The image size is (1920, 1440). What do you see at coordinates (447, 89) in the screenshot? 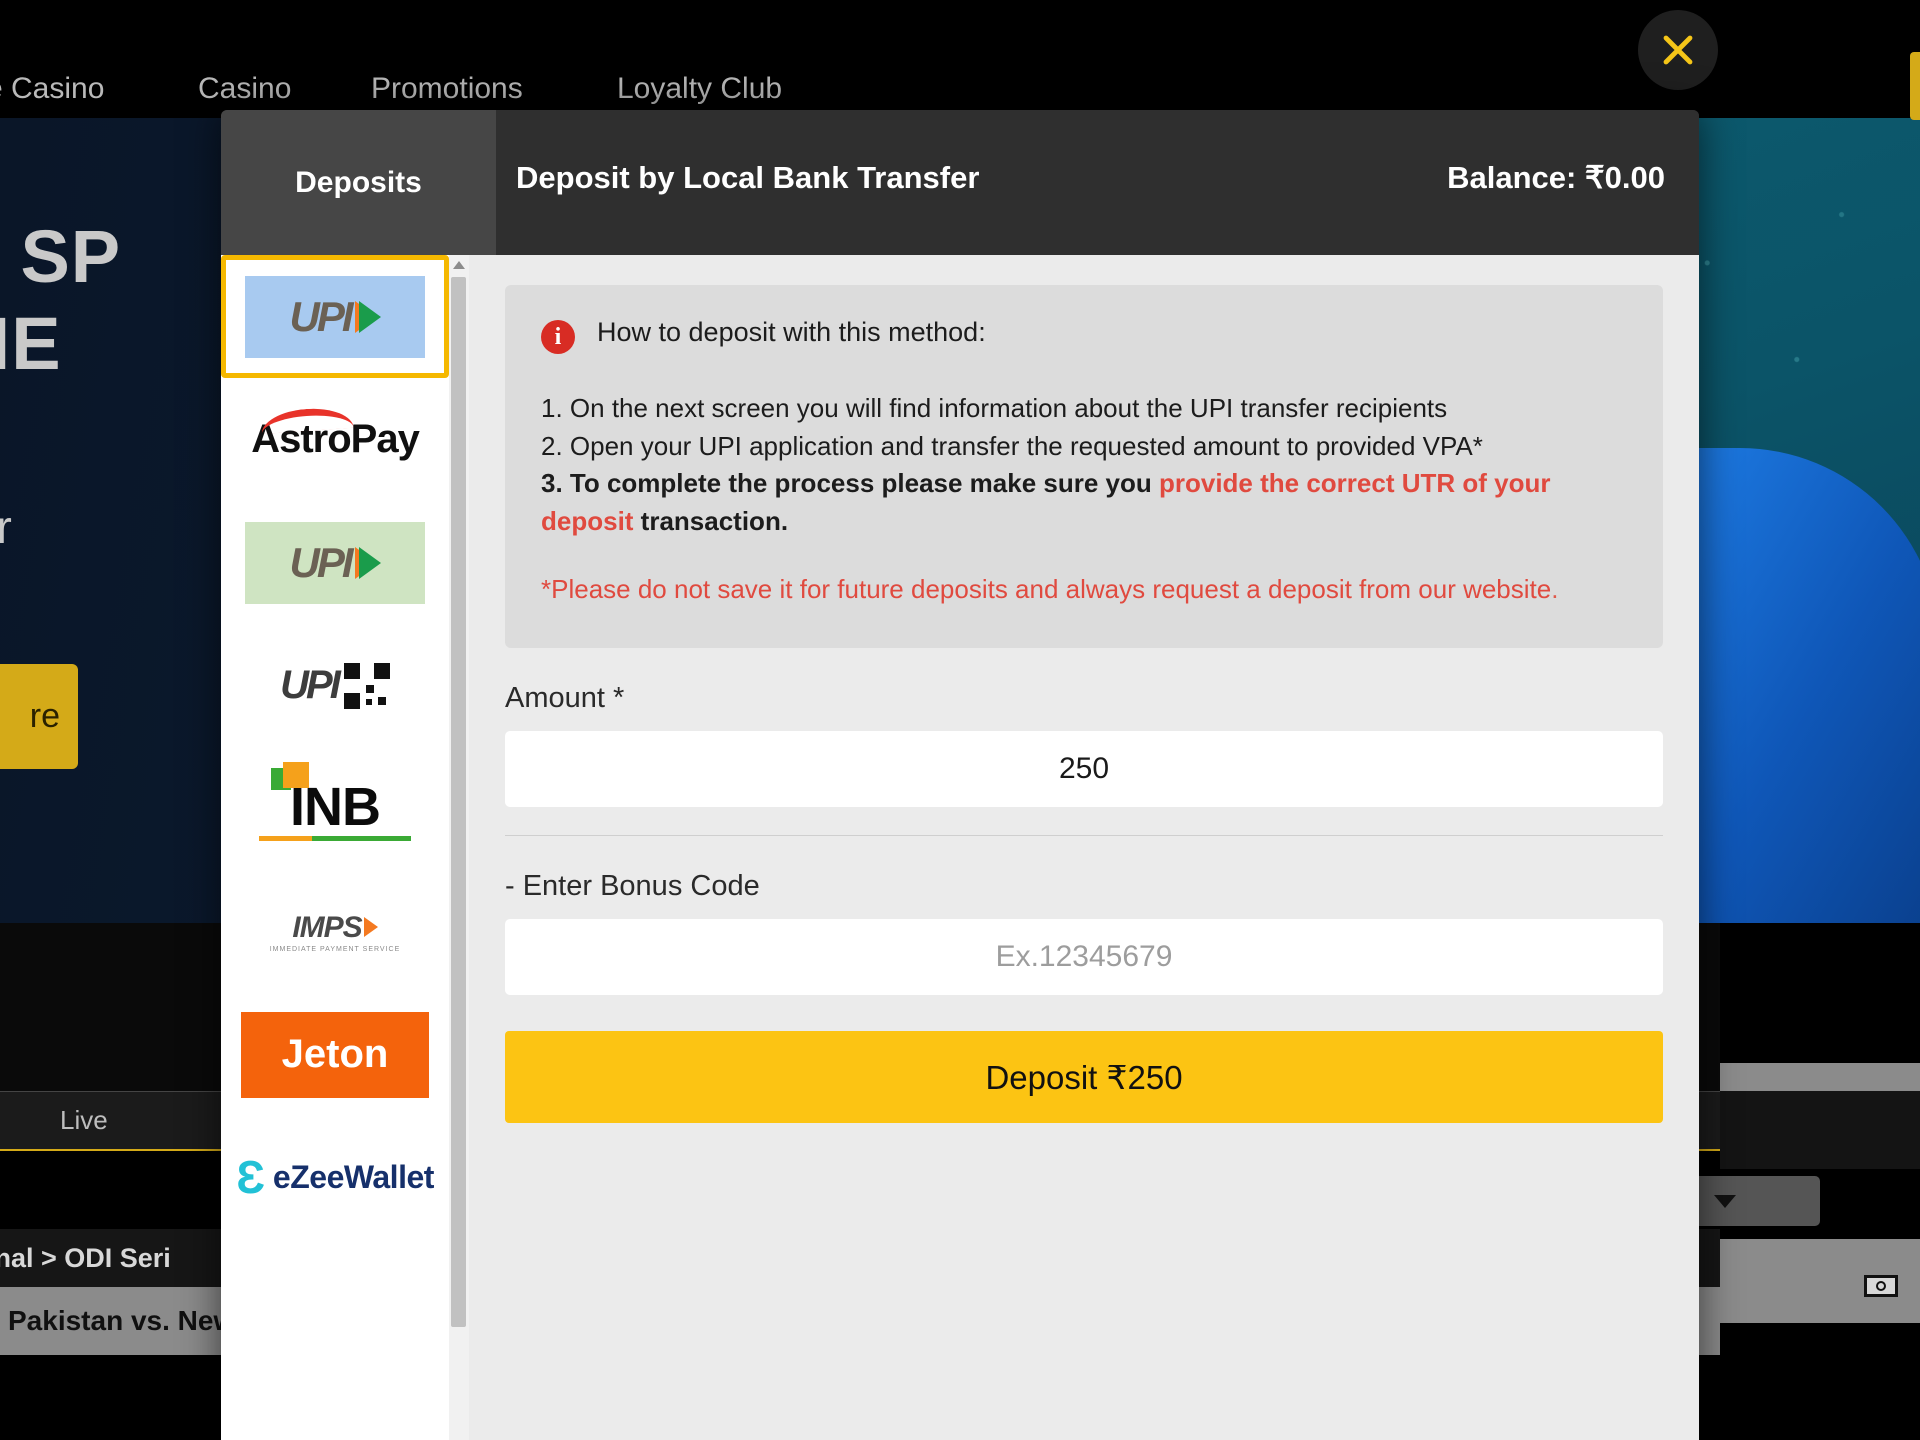
I see `nav-item-promotions: Promotions` at bounding box center [447, 89].